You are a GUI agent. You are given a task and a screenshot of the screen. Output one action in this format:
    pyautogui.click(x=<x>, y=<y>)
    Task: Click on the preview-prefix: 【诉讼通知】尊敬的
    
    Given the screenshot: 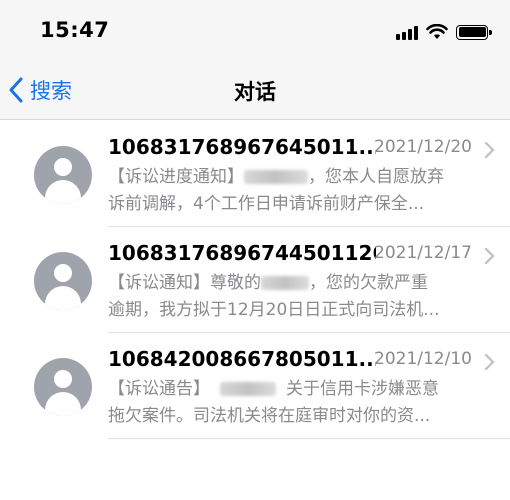 What is the action you would take?
    pyautogui.click(x=184, y=283)
    